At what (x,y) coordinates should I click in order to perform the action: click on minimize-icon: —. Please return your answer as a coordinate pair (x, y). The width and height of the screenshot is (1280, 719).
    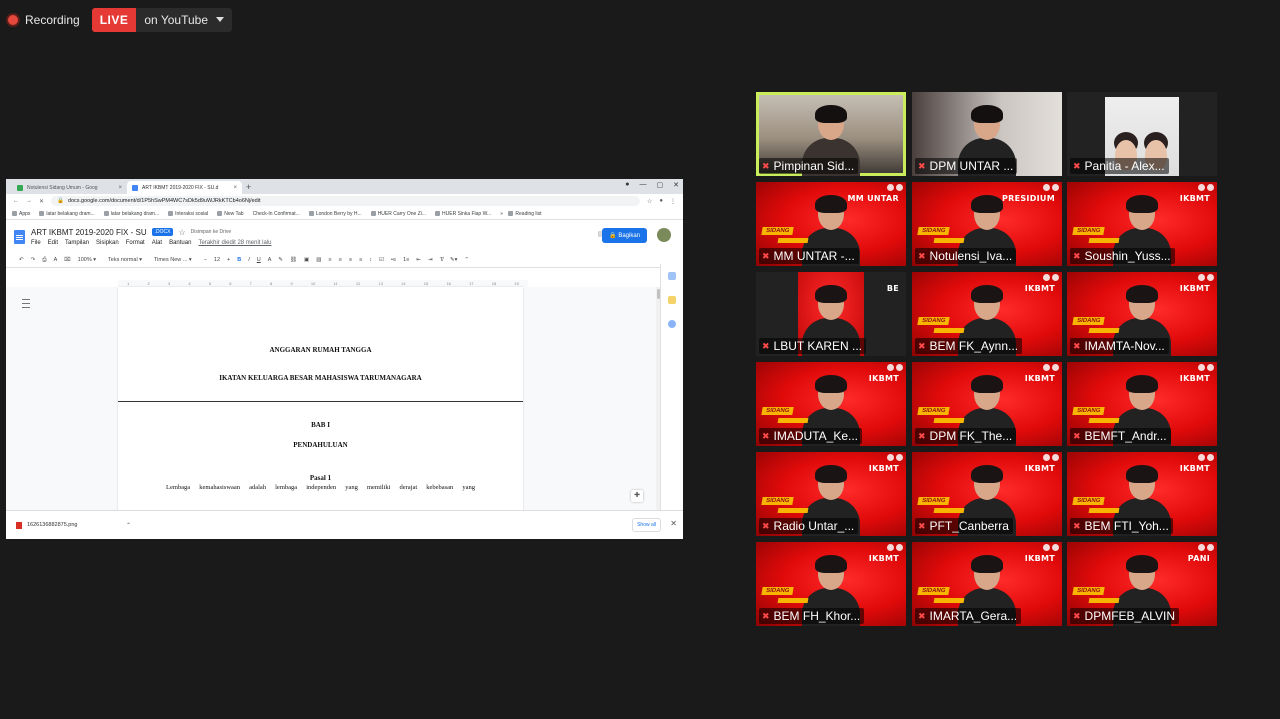
    Looking at the image, I should click on (643, 185).